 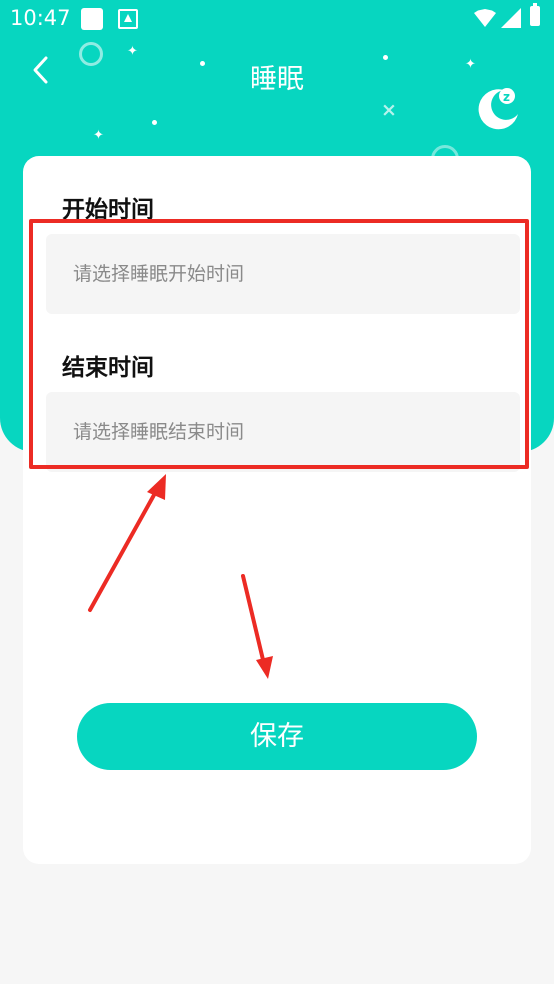 I want to click on arrow-to-save-icon, so click(x=257, y=626).